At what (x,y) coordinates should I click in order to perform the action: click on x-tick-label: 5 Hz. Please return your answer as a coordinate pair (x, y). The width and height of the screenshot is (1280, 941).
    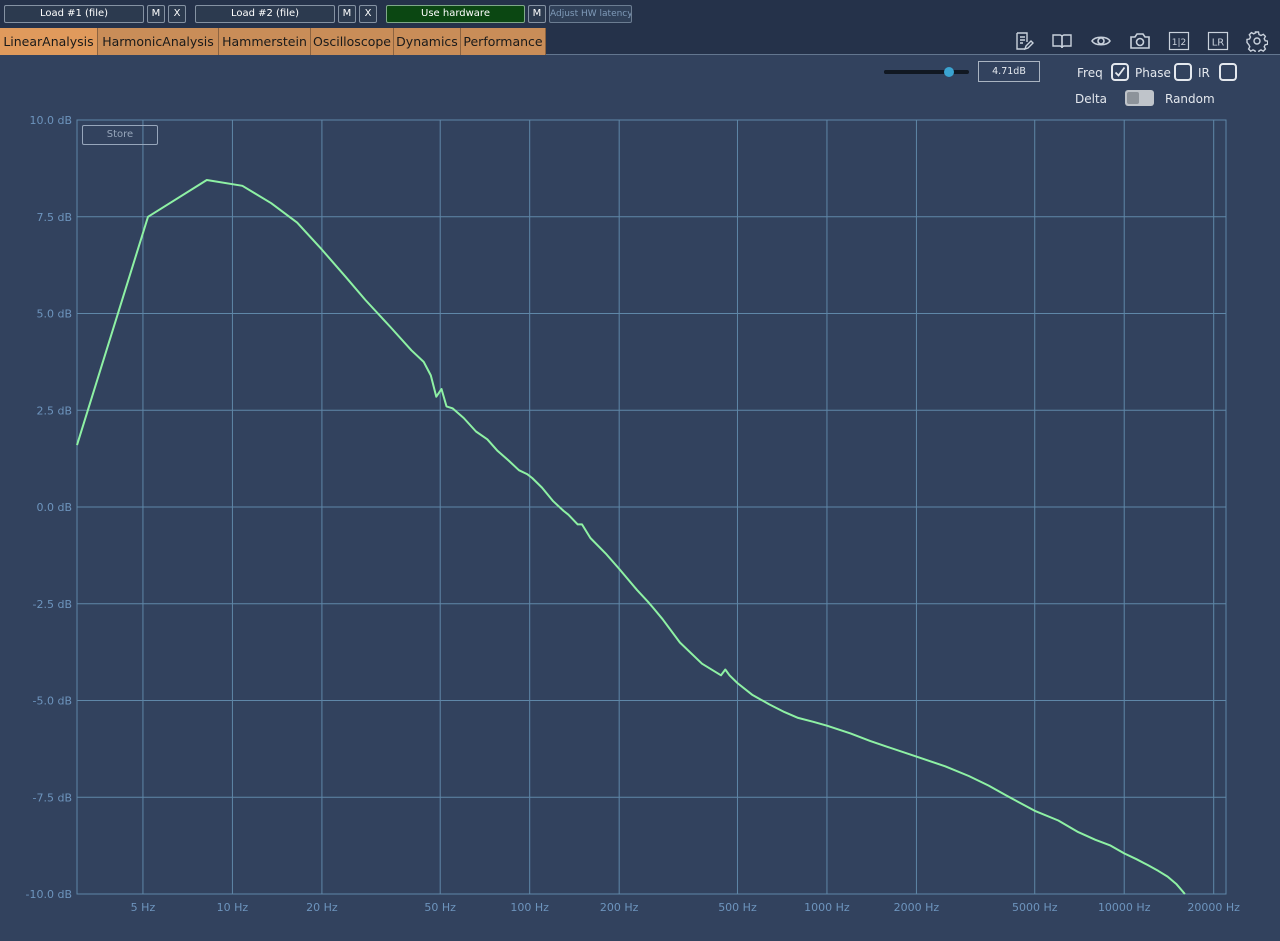
    Looking at the image, I should click on (143, 907).